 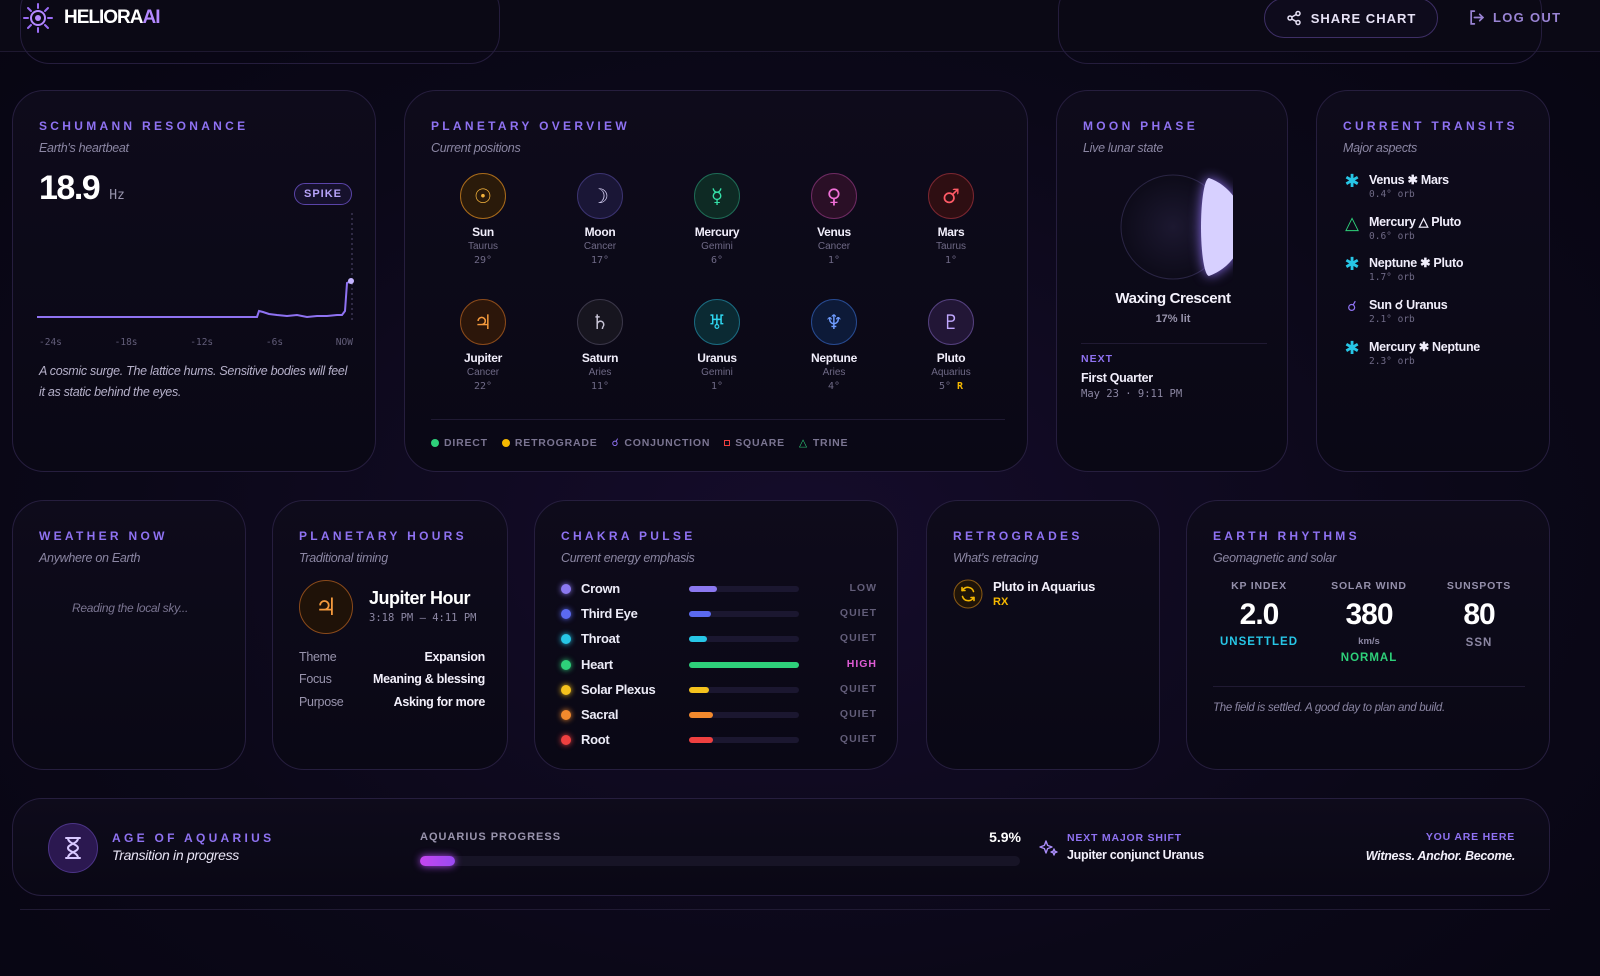 What do you see at coordinates (600, 345) in the screenshot?
I see `planet-saturn: ♄ Saturn Aries 11°` at bounding box center [600, 345].